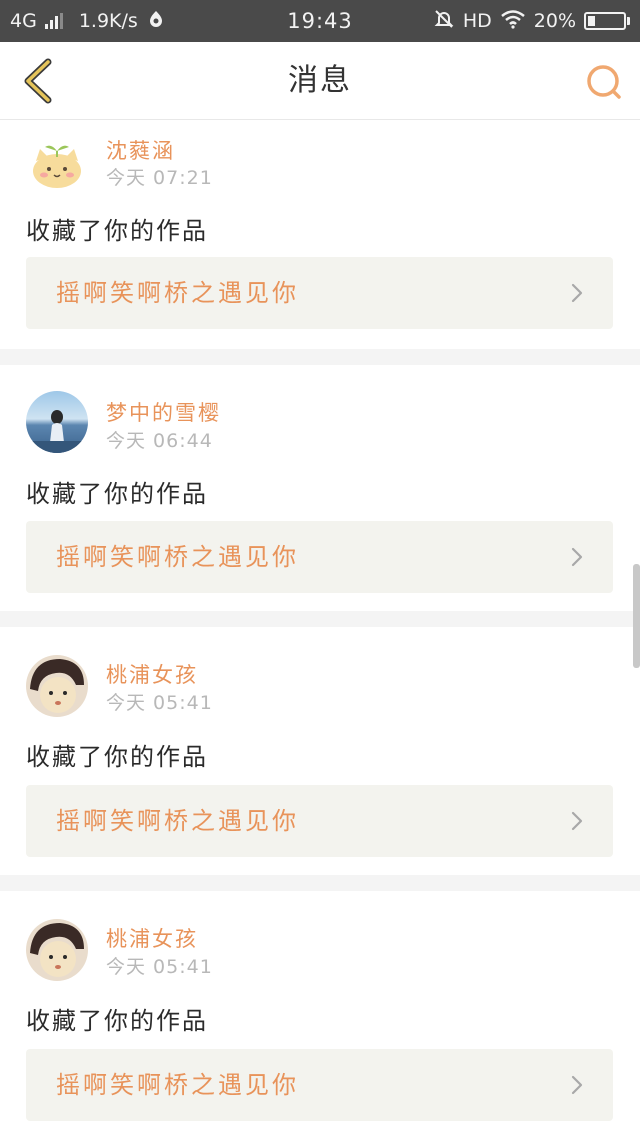  I want to click on status-left: 4G 1.9K/s, so click(88, 21).